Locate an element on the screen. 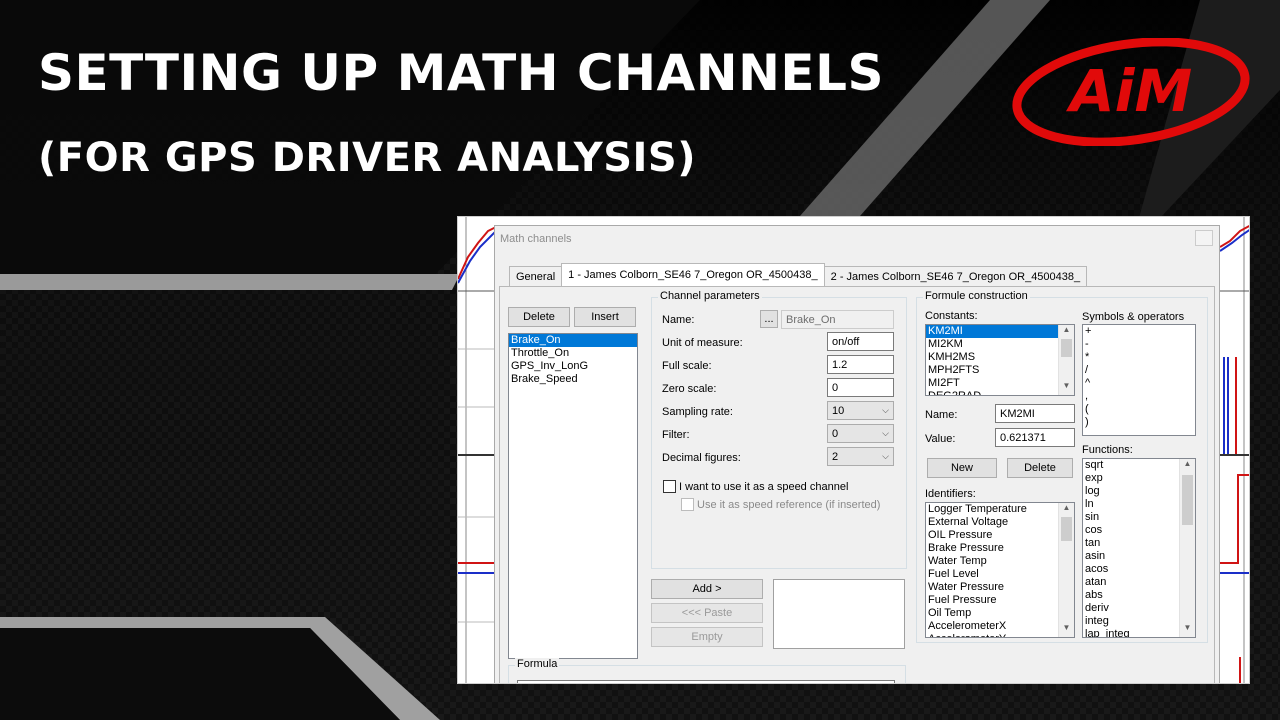  function-list-item: acos is located at coordinates (1131, 569).